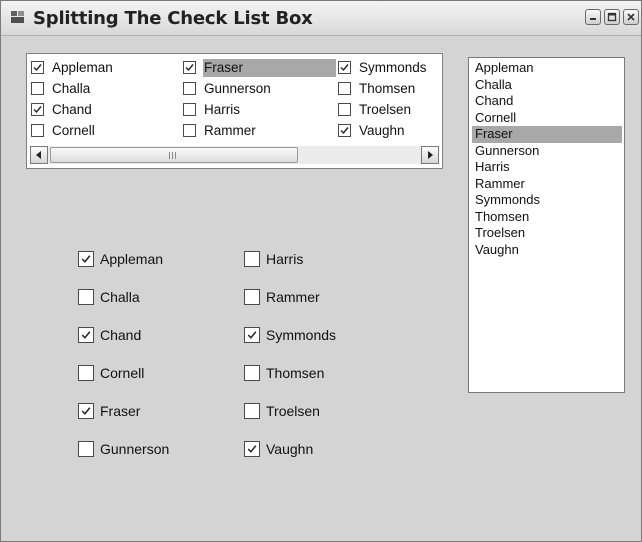 The image size is (642, 542). Describe the element at coordinates (547, 217) in the screenshot. I see `list-item: Thomsen` at that location.